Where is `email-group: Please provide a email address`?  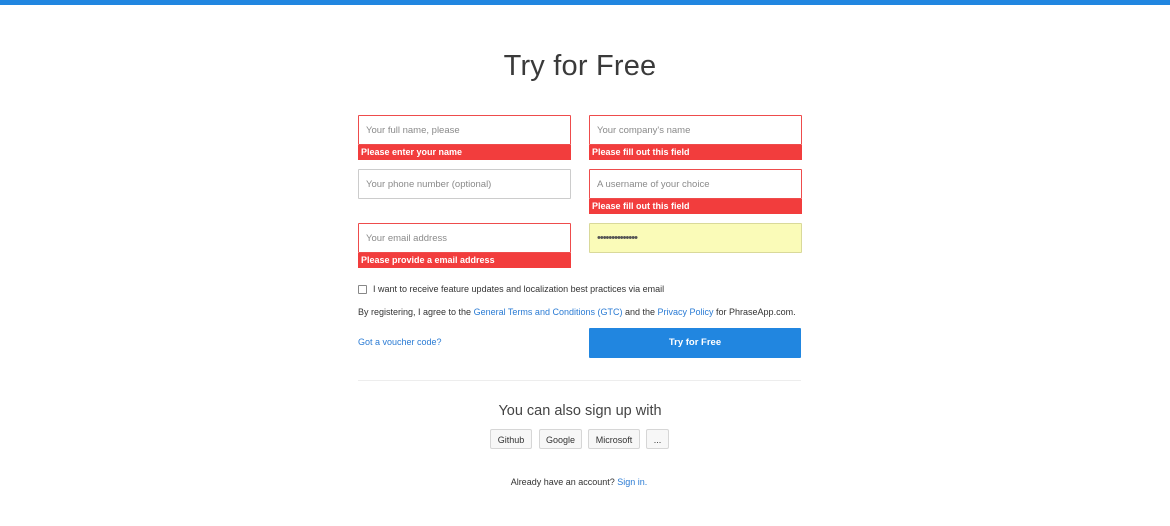 email-group: Please provide a email address is located at coordinates (464, 245).